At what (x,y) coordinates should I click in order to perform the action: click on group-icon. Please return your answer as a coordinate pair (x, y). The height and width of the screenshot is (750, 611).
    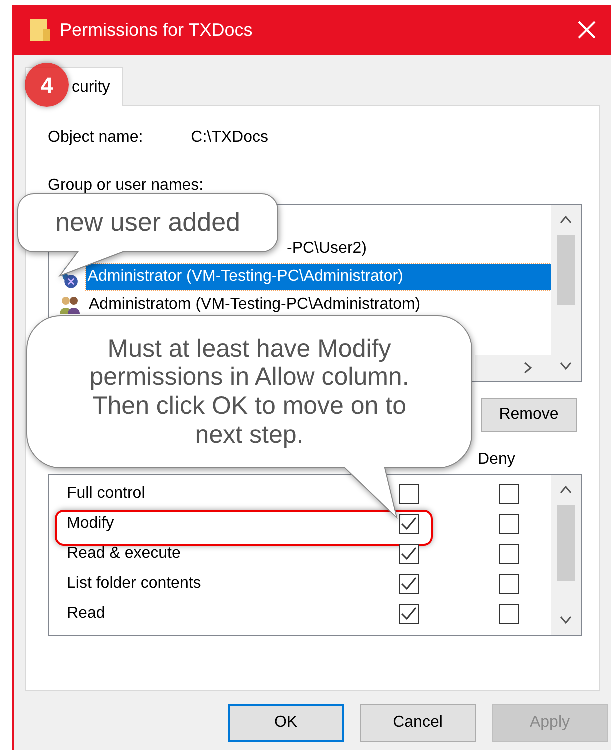
    Looking at the image, I should click on (70, 305).